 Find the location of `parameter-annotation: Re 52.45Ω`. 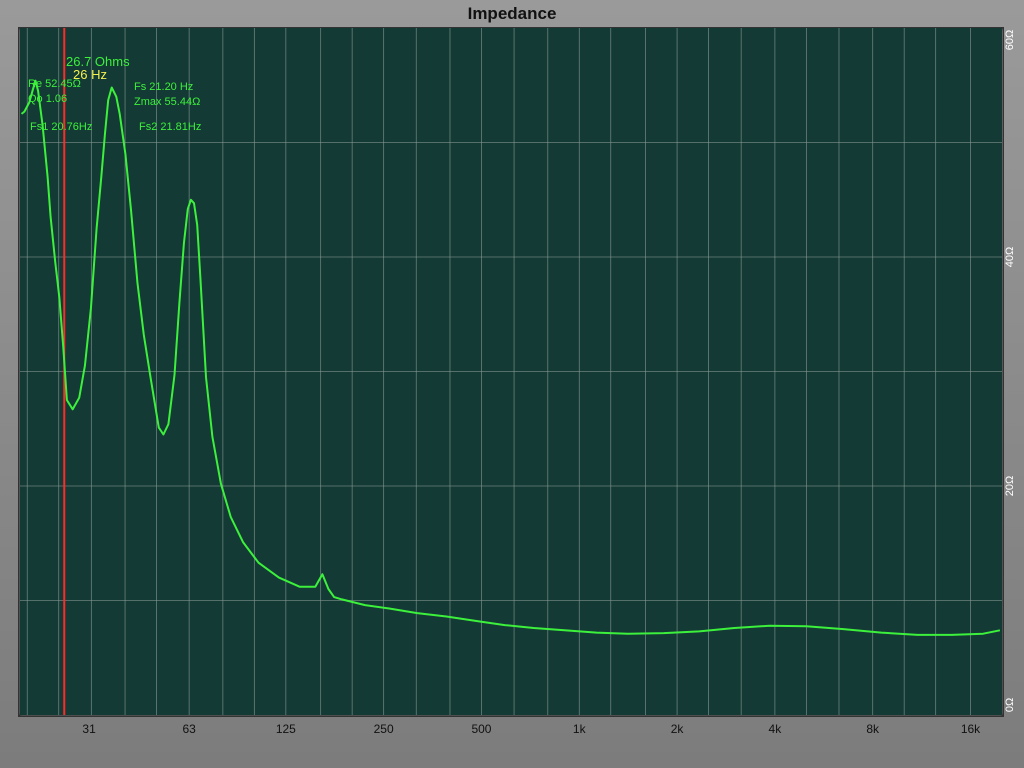

parameter-annotation: Re 52.45Ω is located at coordinates (54, 84).